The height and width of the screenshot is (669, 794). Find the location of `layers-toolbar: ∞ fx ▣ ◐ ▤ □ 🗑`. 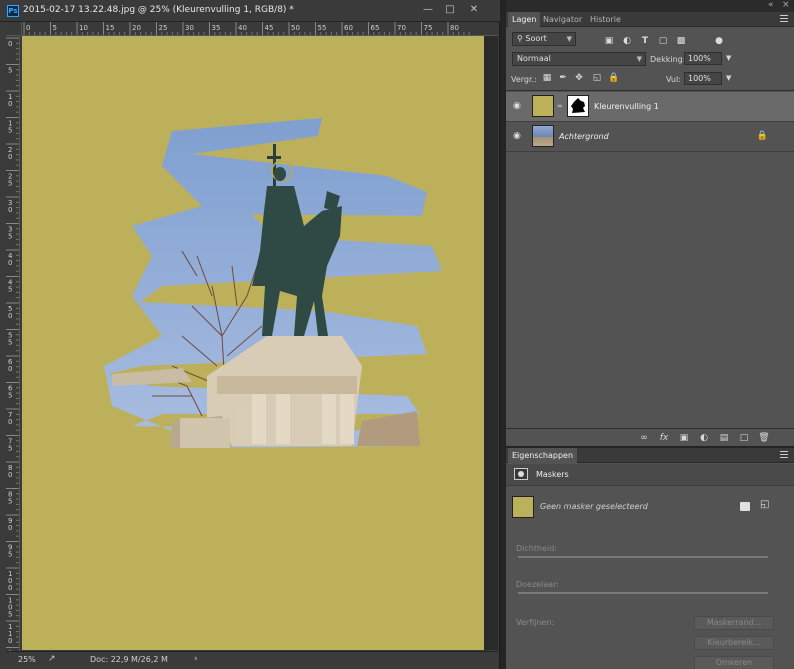

layers-toolbar: ∞ fx ▣ ◐ ▤ □ 🗑 is located at coordinates (650, 437).